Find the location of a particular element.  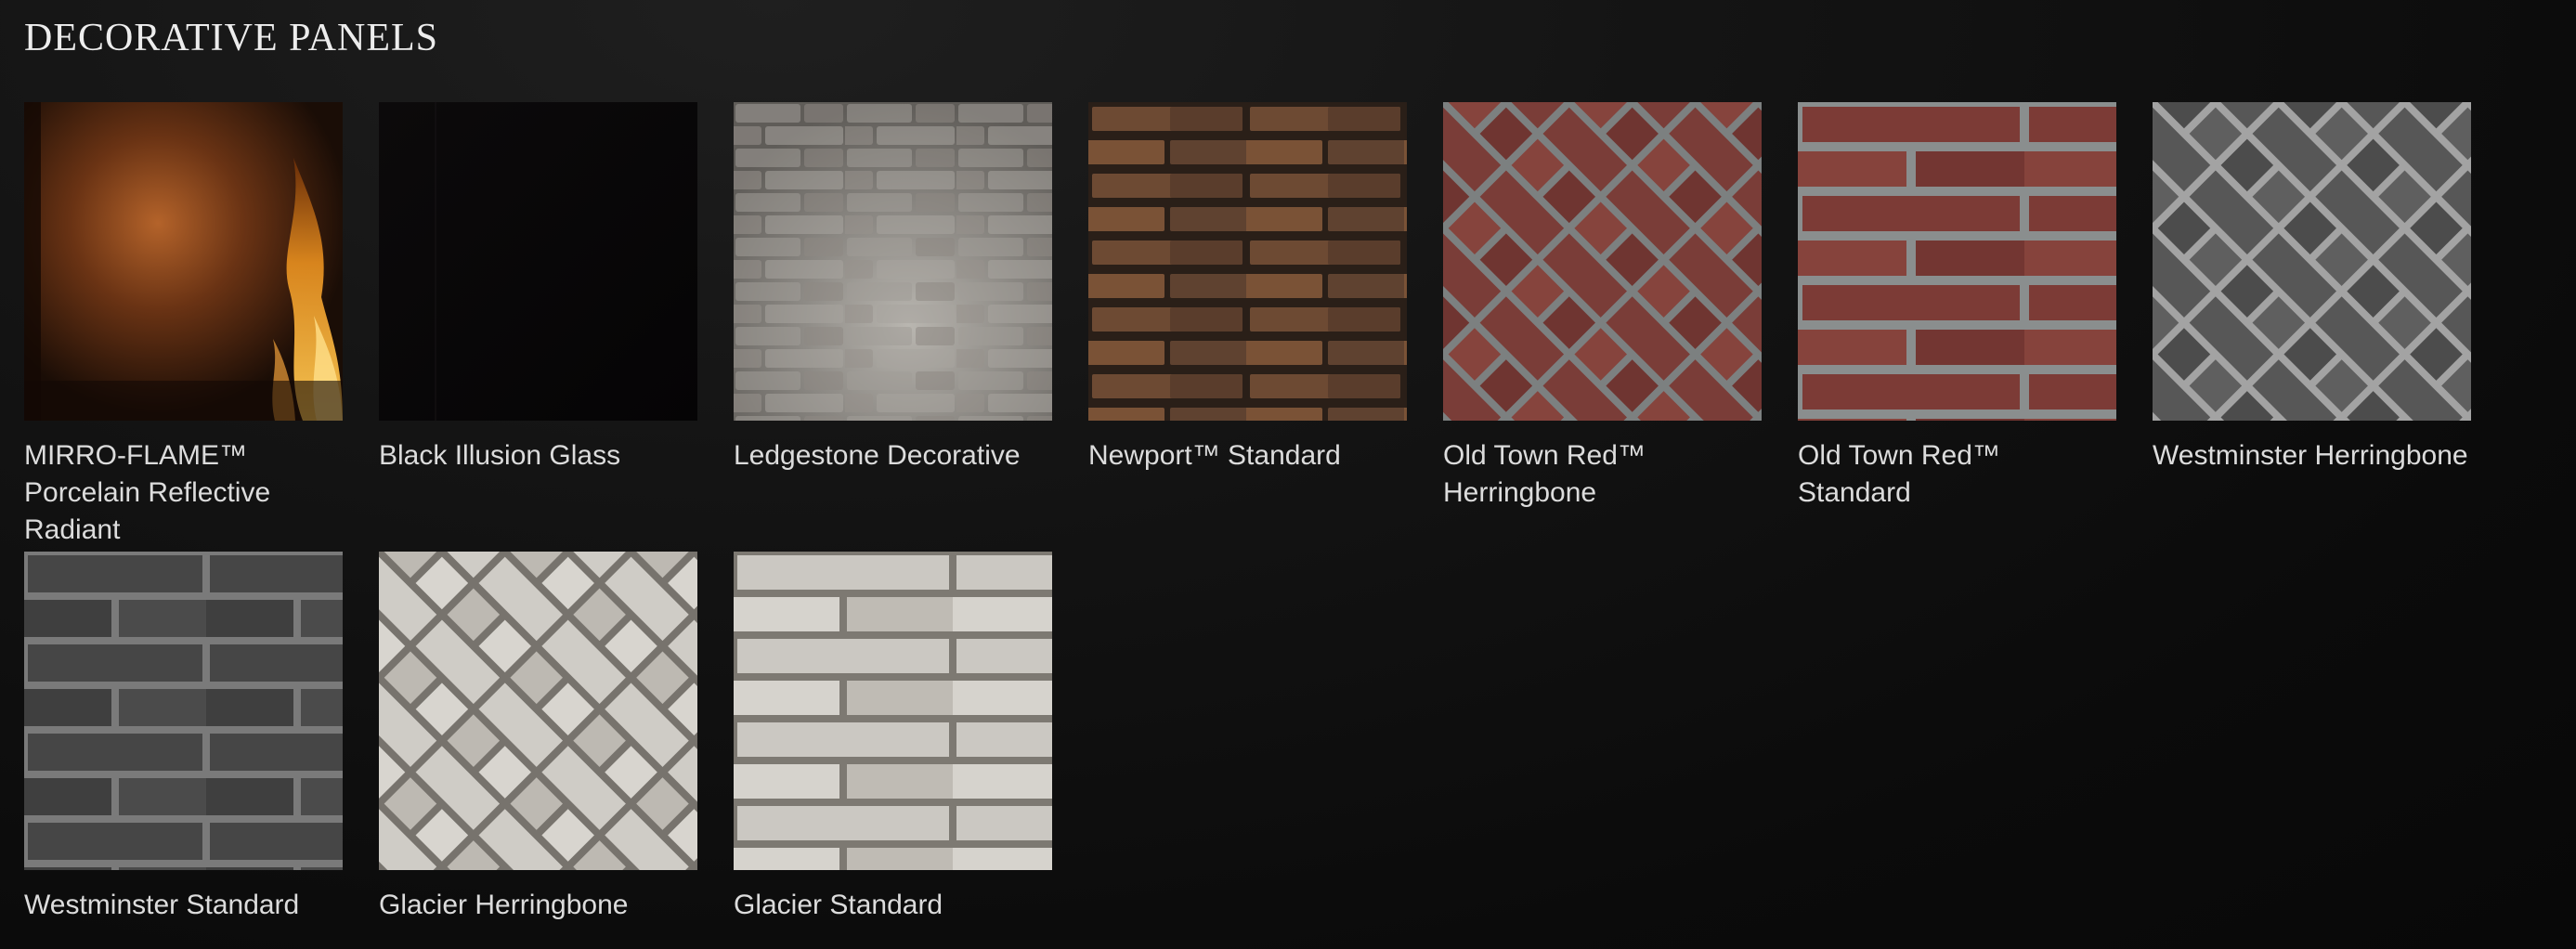

flame-reflective-swatch is located at coordinates (183, 261).